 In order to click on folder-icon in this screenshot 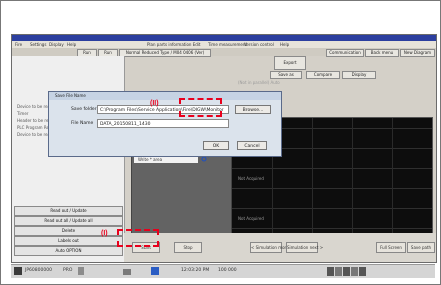, I will do `click(127, 271)`.